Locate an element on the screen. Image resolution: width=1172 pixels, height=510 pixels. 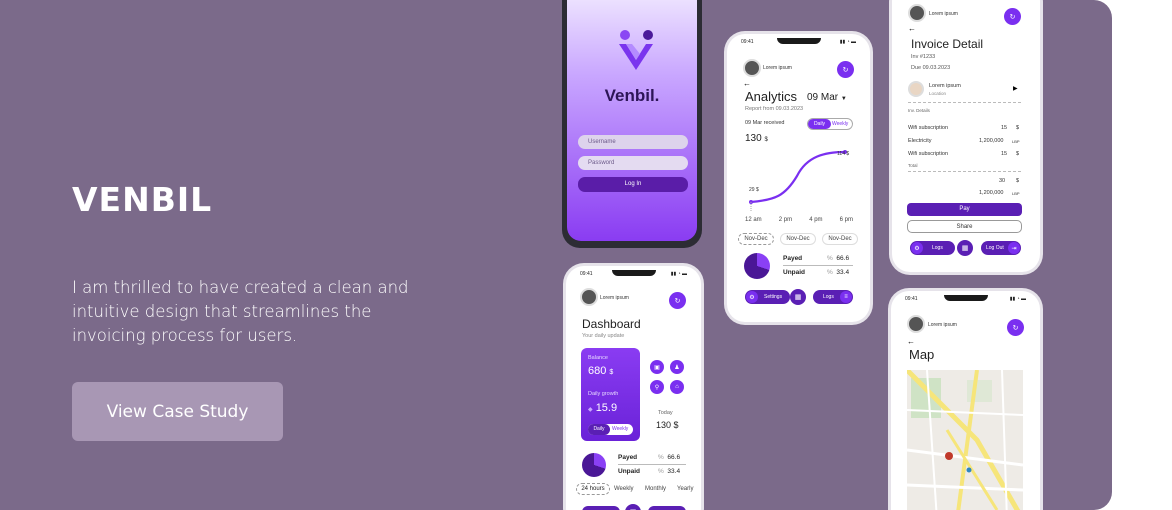
bottom-nav-right: Logs ≡ is located at coordinates (833, 297).